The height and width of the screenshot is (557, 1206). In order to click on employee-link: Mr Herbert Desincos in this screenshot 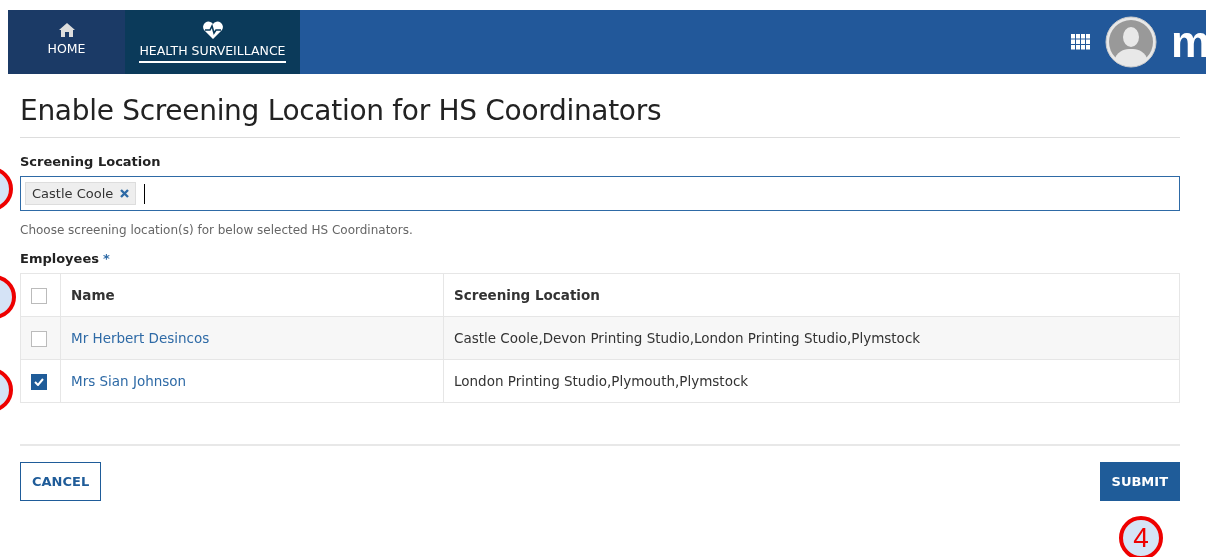, I will do `click(140, 338)`.